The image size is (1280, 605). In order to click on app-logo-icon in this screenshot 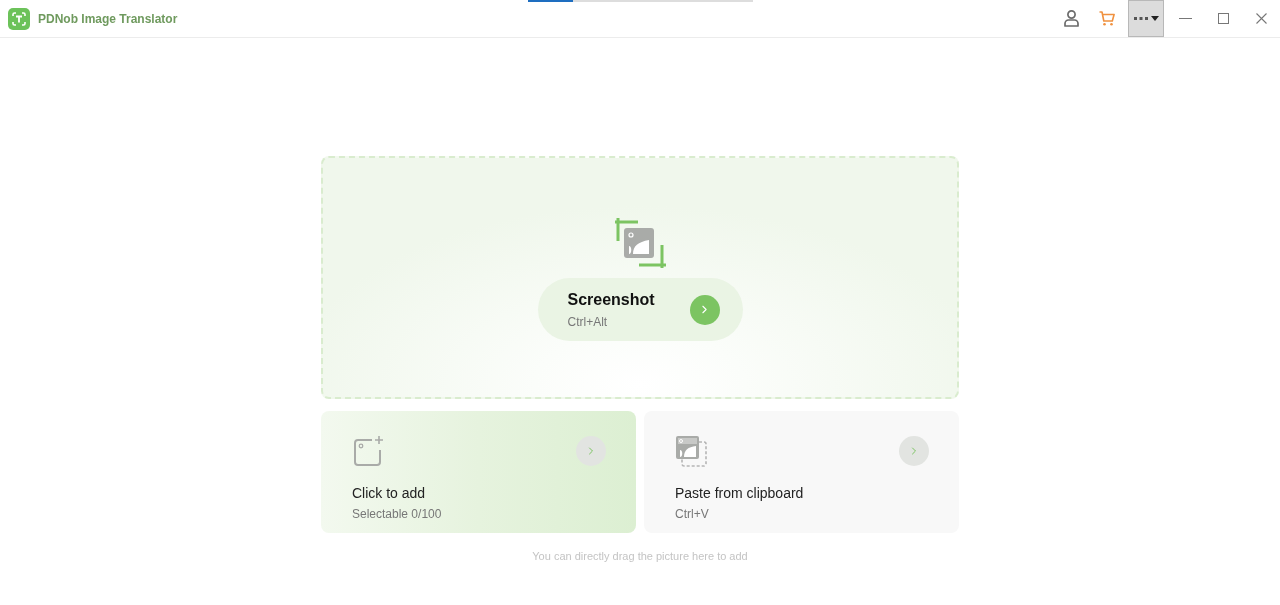, I will do `click(19, 18)`.